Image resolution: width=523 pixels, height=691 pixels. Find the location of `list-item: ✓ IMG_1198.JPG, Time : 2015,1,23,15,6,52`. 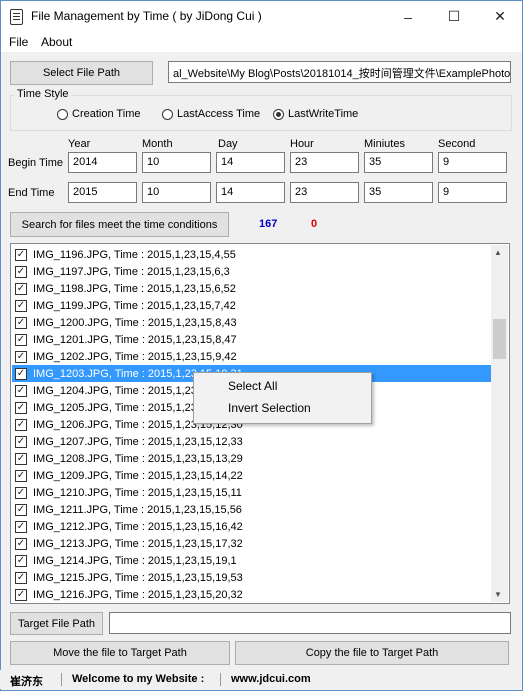

list-item: ✓ IMG_1198.JPG, Time : 2015,1,23,15,6,52 is located at coordinates (252, 288).